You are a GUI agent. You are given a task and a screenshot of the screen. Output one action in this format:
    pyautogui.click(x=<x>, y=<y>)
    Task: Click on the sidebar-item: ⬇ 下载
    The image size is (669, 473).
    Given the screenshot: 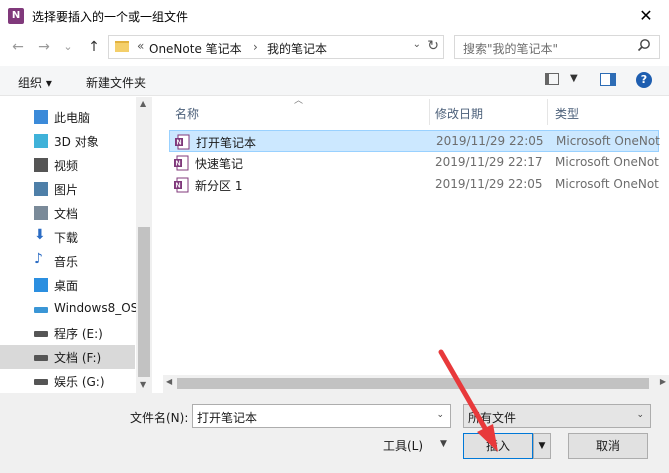 What is the action you would take?
    pyautogui.click(x=67, y=237)
    